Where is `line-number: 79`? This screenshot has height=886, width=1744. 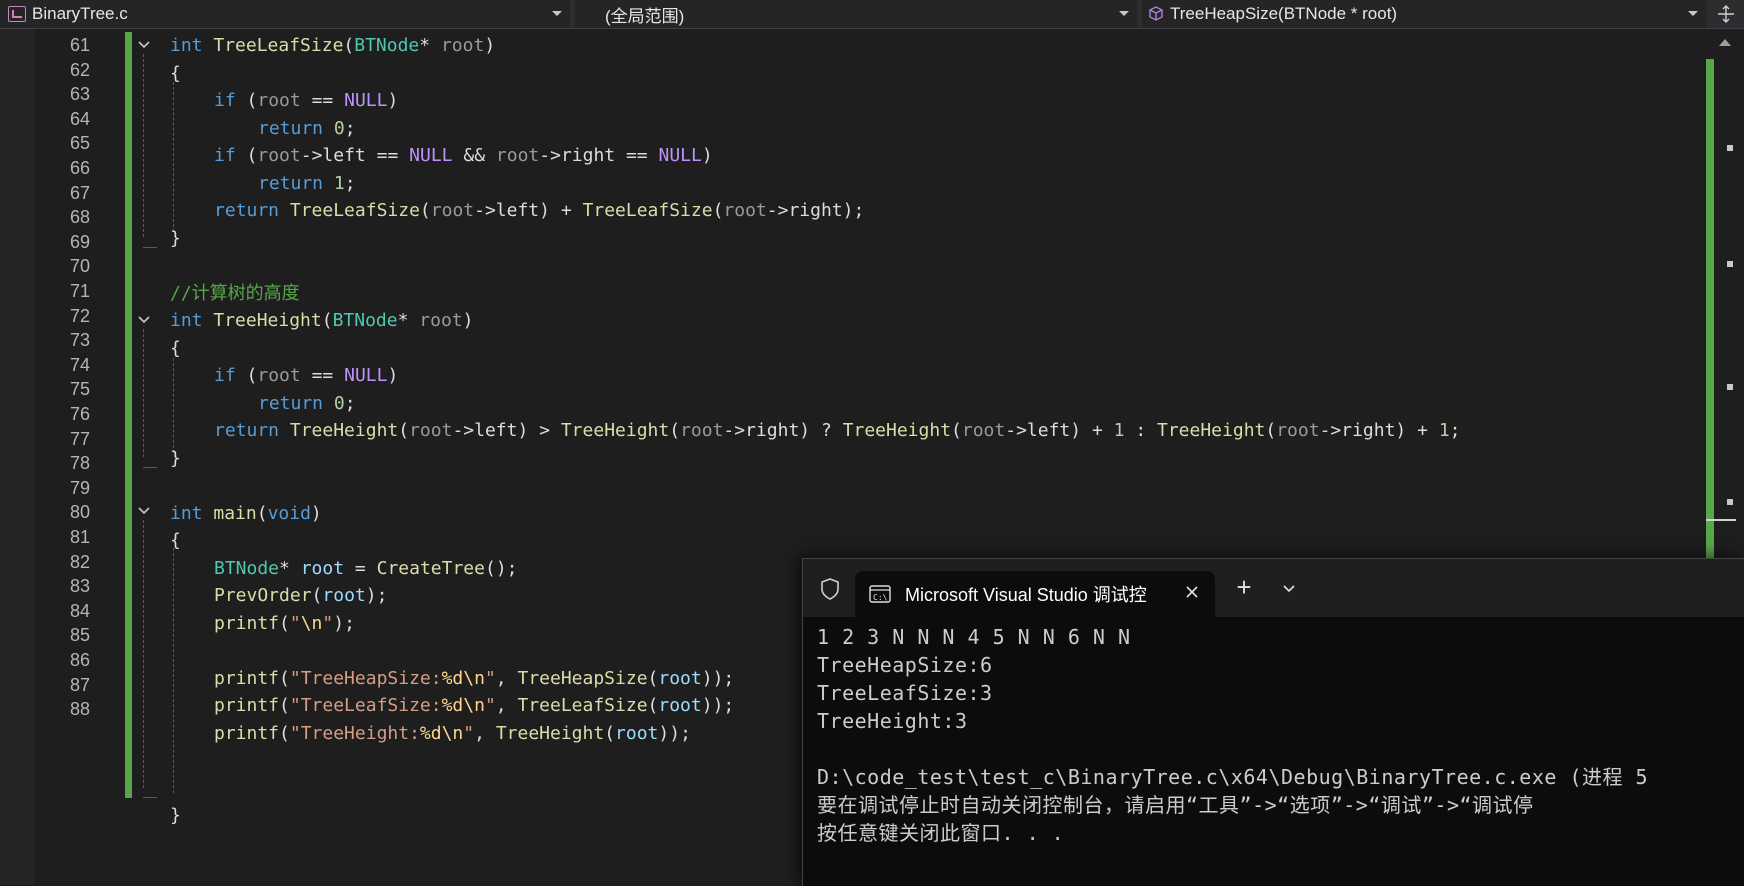
line-number: 79 is located at coordinates (79, 487).